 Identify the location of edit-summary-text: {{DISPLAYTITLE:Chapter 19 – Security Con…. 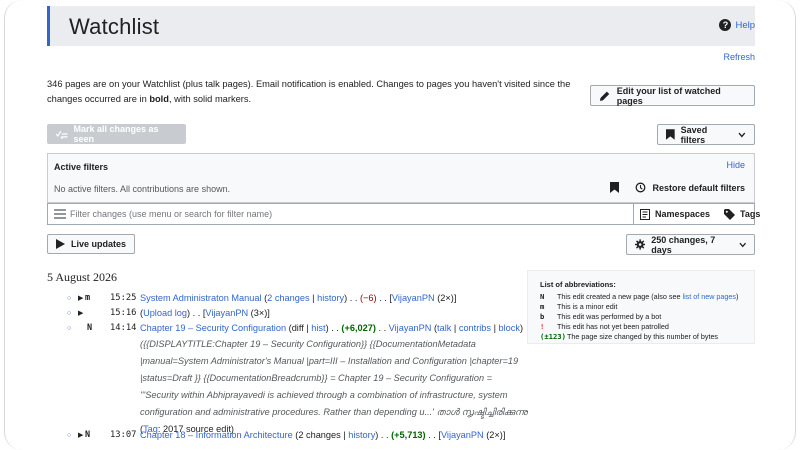
(334, 378).